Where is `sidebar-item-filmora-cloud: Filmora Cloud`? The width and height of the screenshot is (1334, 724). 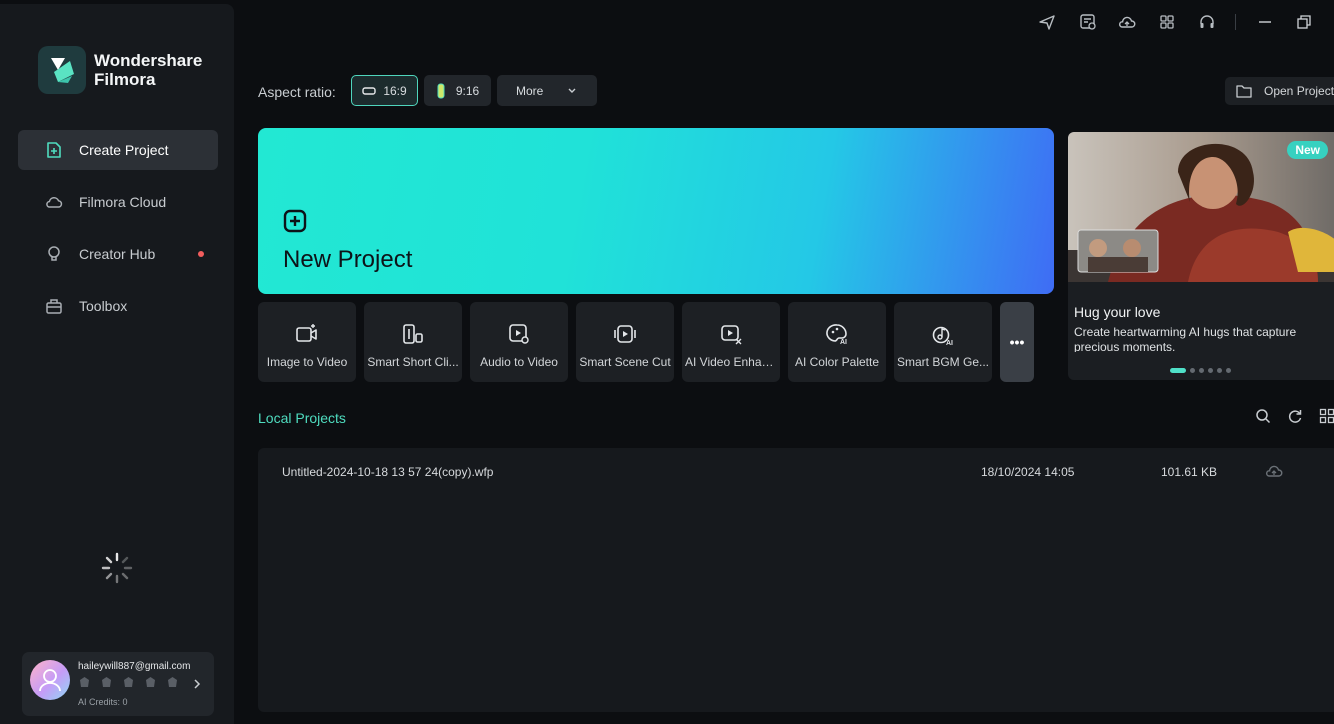
sidebar-item-filmora-cloud: Filmora Cloud is located at coordinates (118, 202).